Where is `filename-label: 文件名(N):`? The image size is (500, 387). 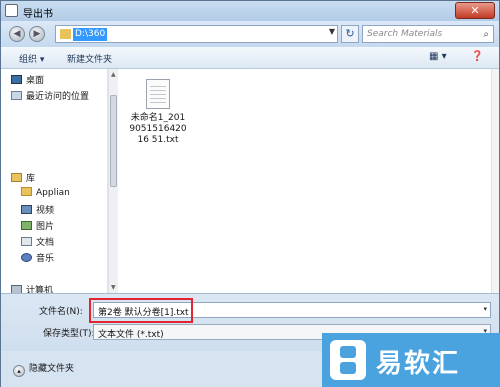 filename-label: 文件名(N): is located at coordinates (61, 312).